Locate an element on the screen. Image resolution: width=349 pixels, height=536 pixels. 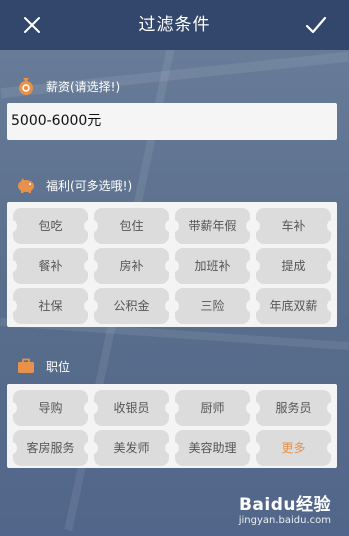
benefit-chip: 加班补 is located at coordinates (212, 266).